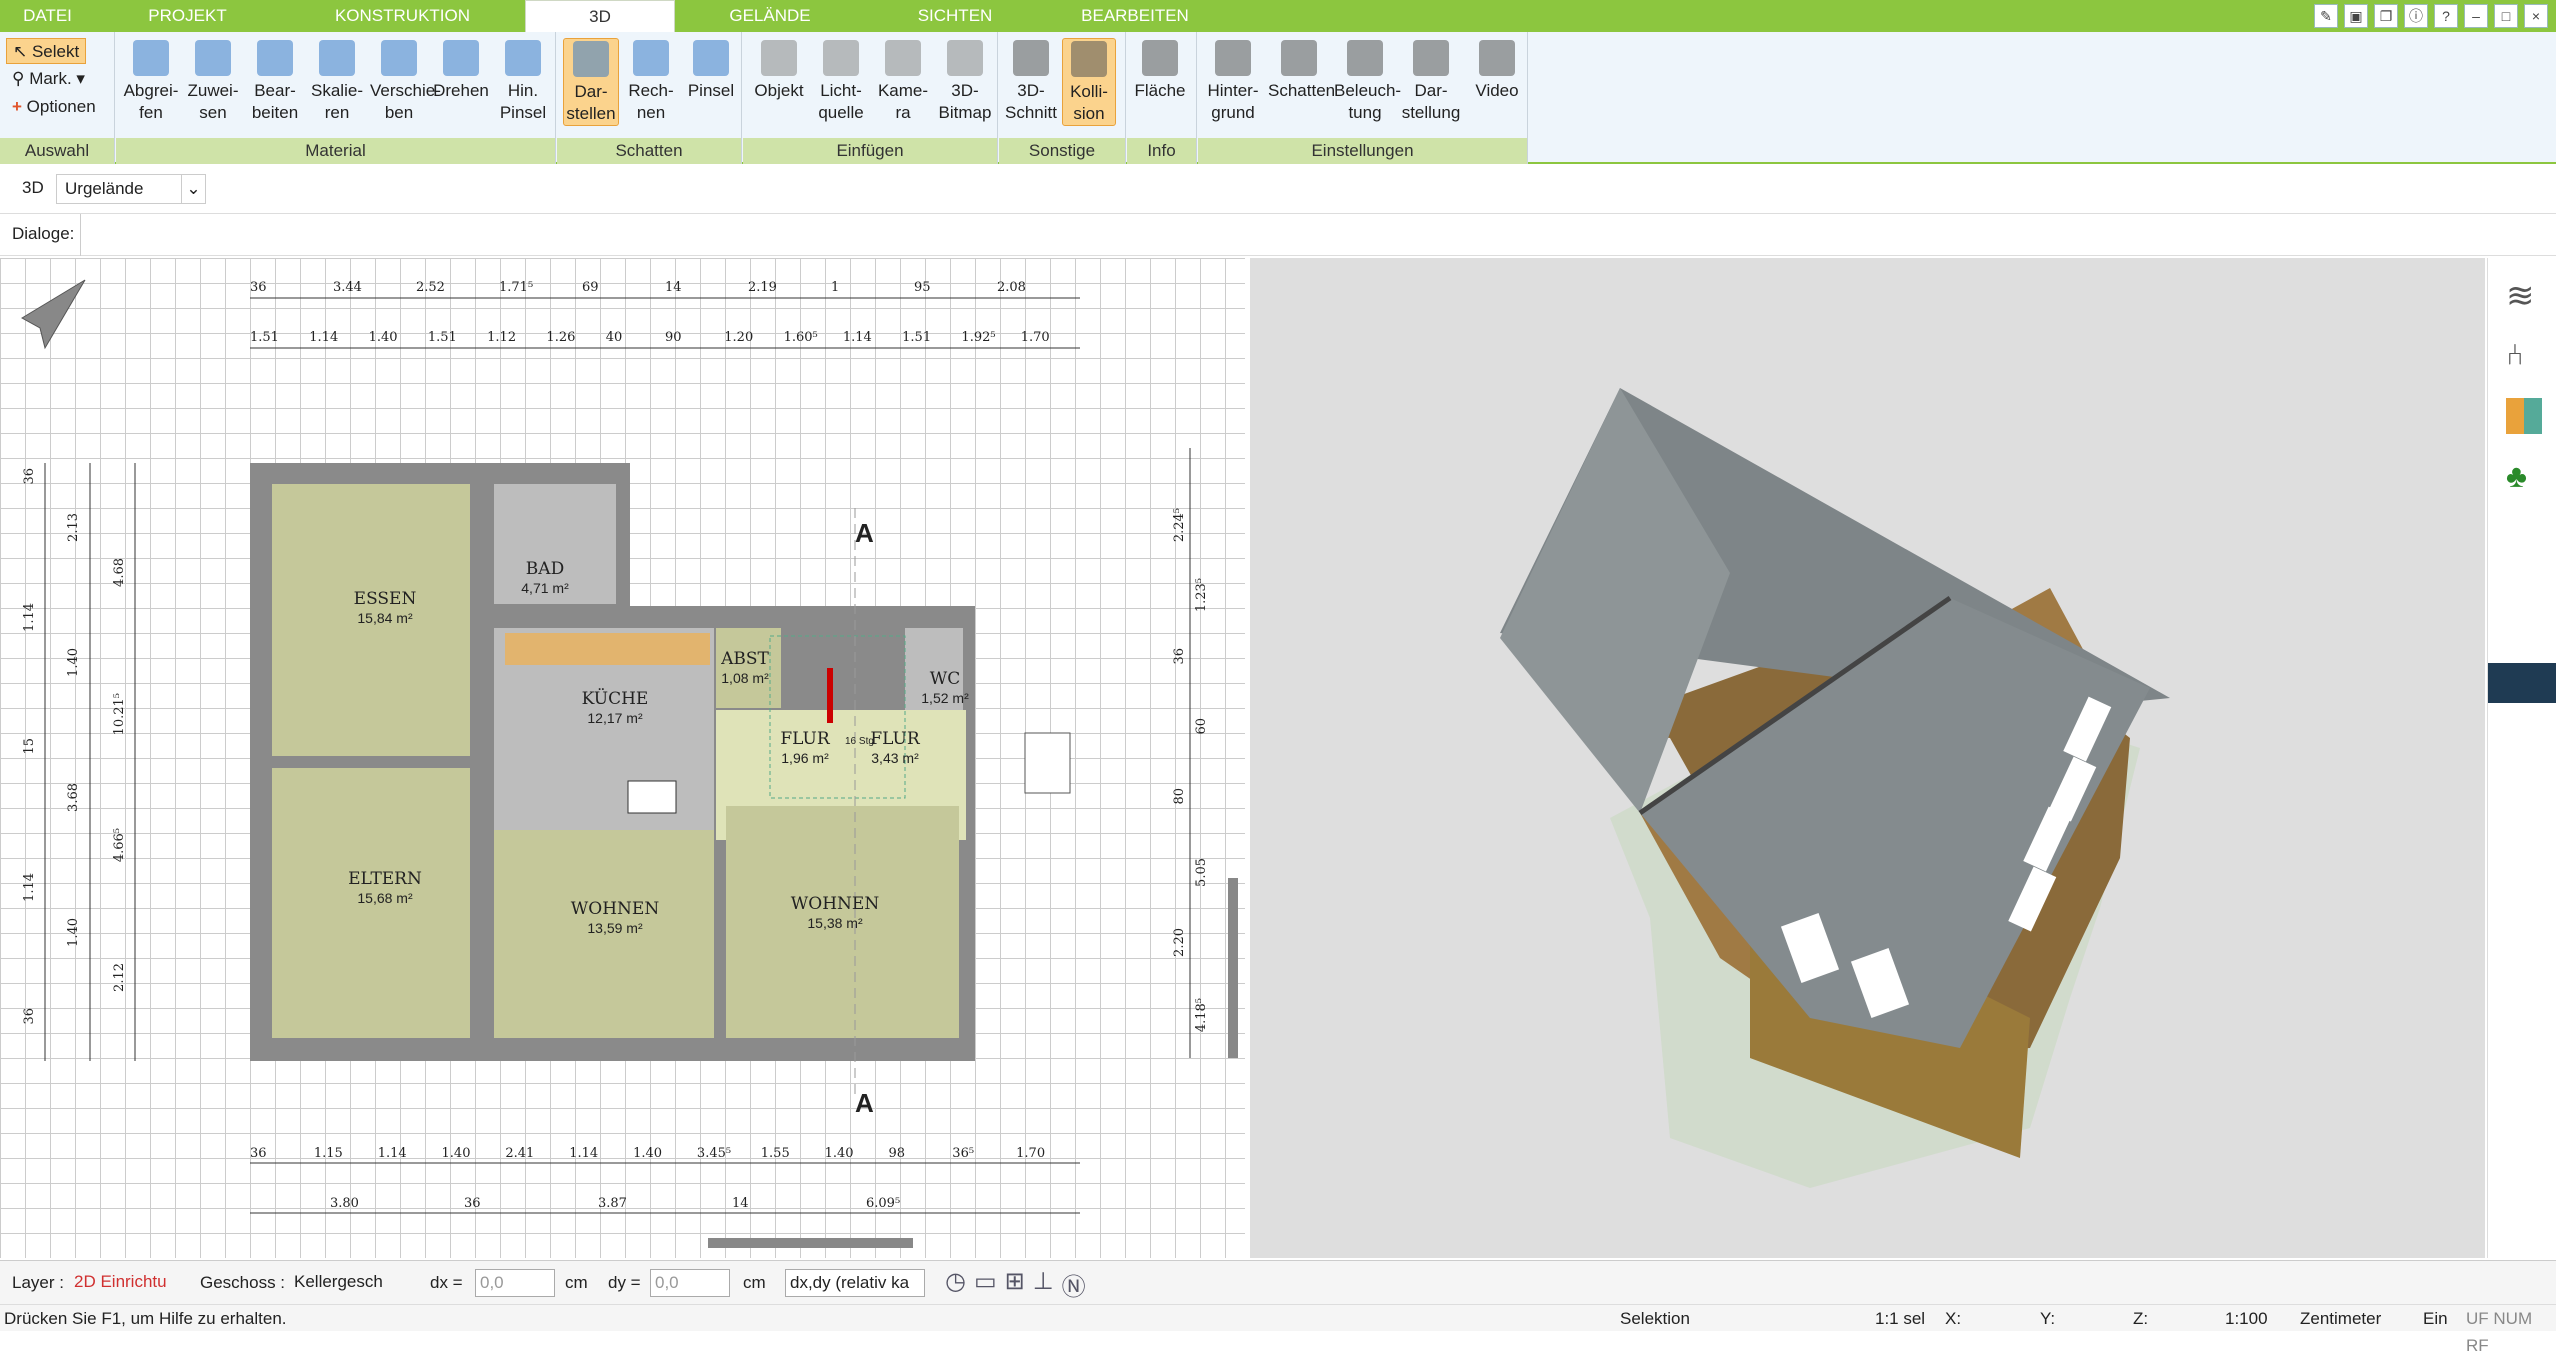 Image resolution: width=2556 pixels, height=1359 pixels. What do you see at coordinates (47, 16) in the screenshot?
I see `tab-datei: DATEI` at bounding box center [47, 16].